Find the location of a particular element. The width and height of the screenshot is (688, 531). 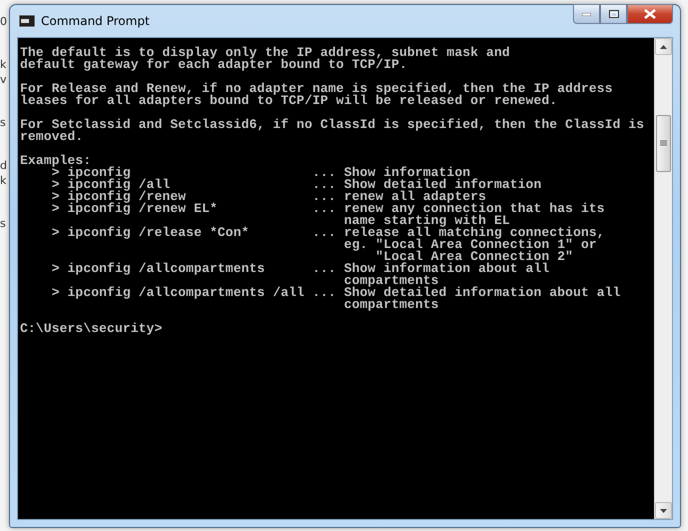

console-line: > ipconfig /release *Con* ... release all matching connections, is located at coordinates (328, 233).